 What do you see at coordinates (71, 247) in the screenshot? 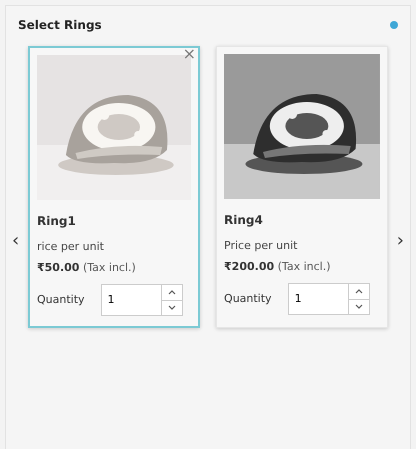
I see `price-label: rice per unit` at bounding box center [71, 247].